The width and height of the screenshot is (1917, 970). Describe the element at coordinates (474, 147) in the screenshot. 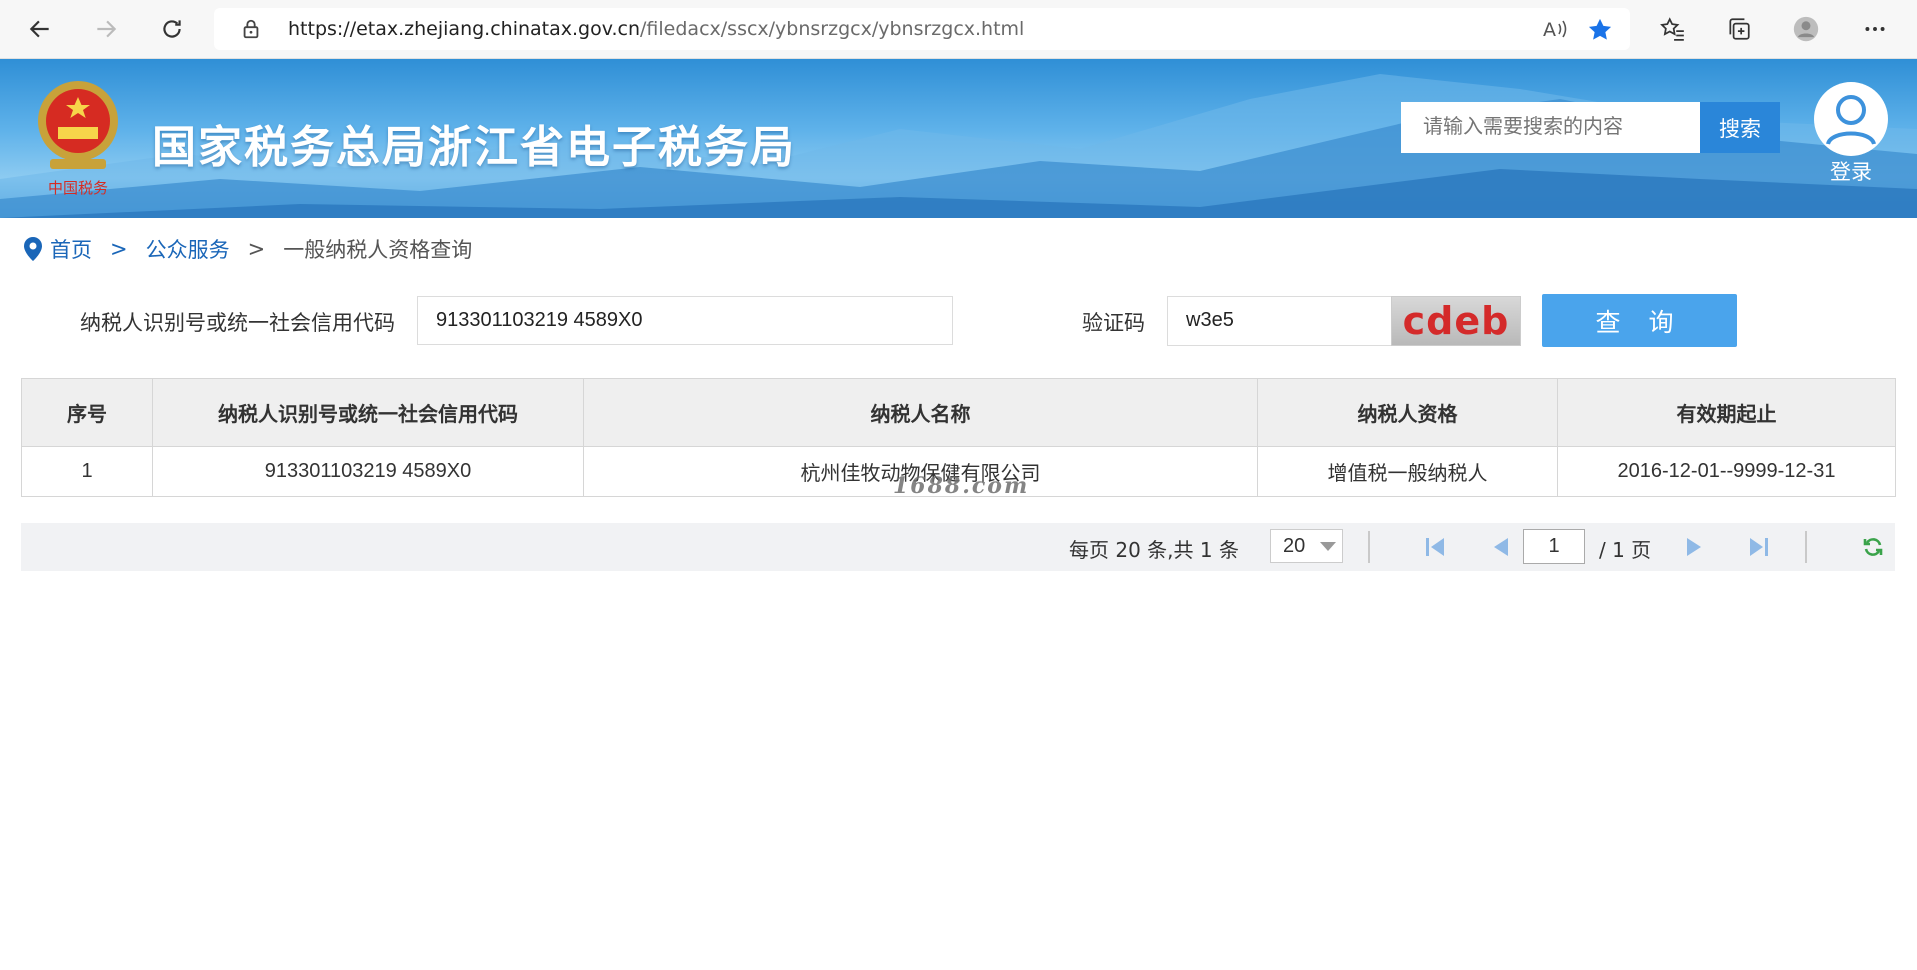

I see `site-title: 国家税务总局浙江省电子税务局` at that location.